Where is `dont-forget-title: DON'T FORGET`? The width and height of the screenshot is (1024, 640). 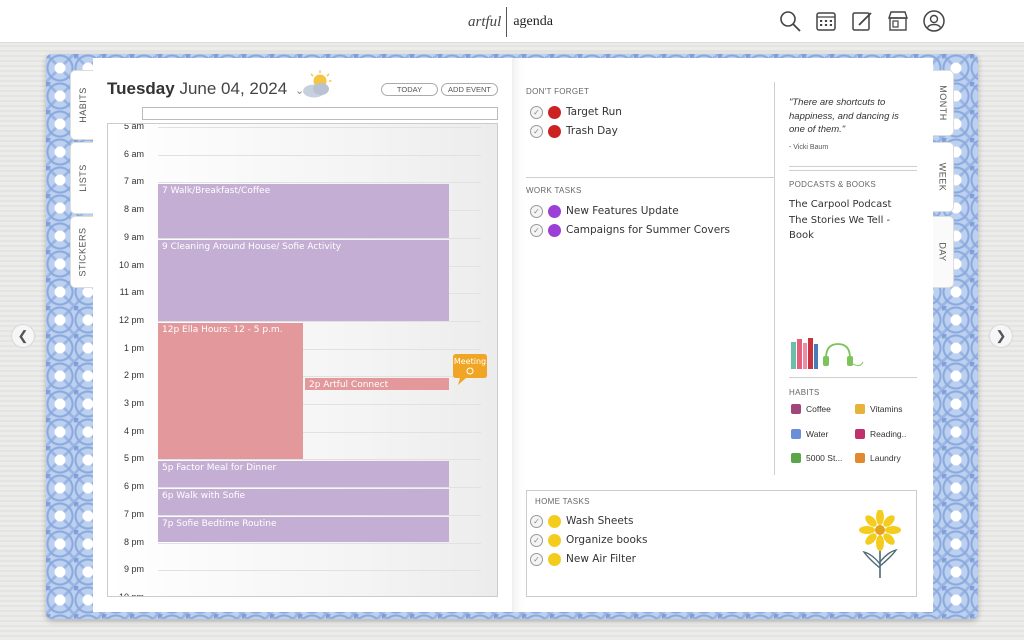
dont-forget-title: DON'T FORGET is located at coordinates (558, 91).